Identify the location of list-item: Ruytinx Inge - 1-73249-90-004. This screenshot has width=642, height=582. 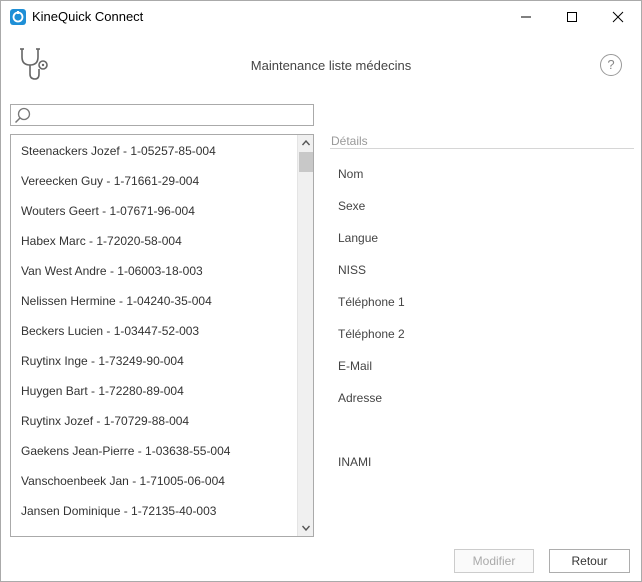
(102, 361).